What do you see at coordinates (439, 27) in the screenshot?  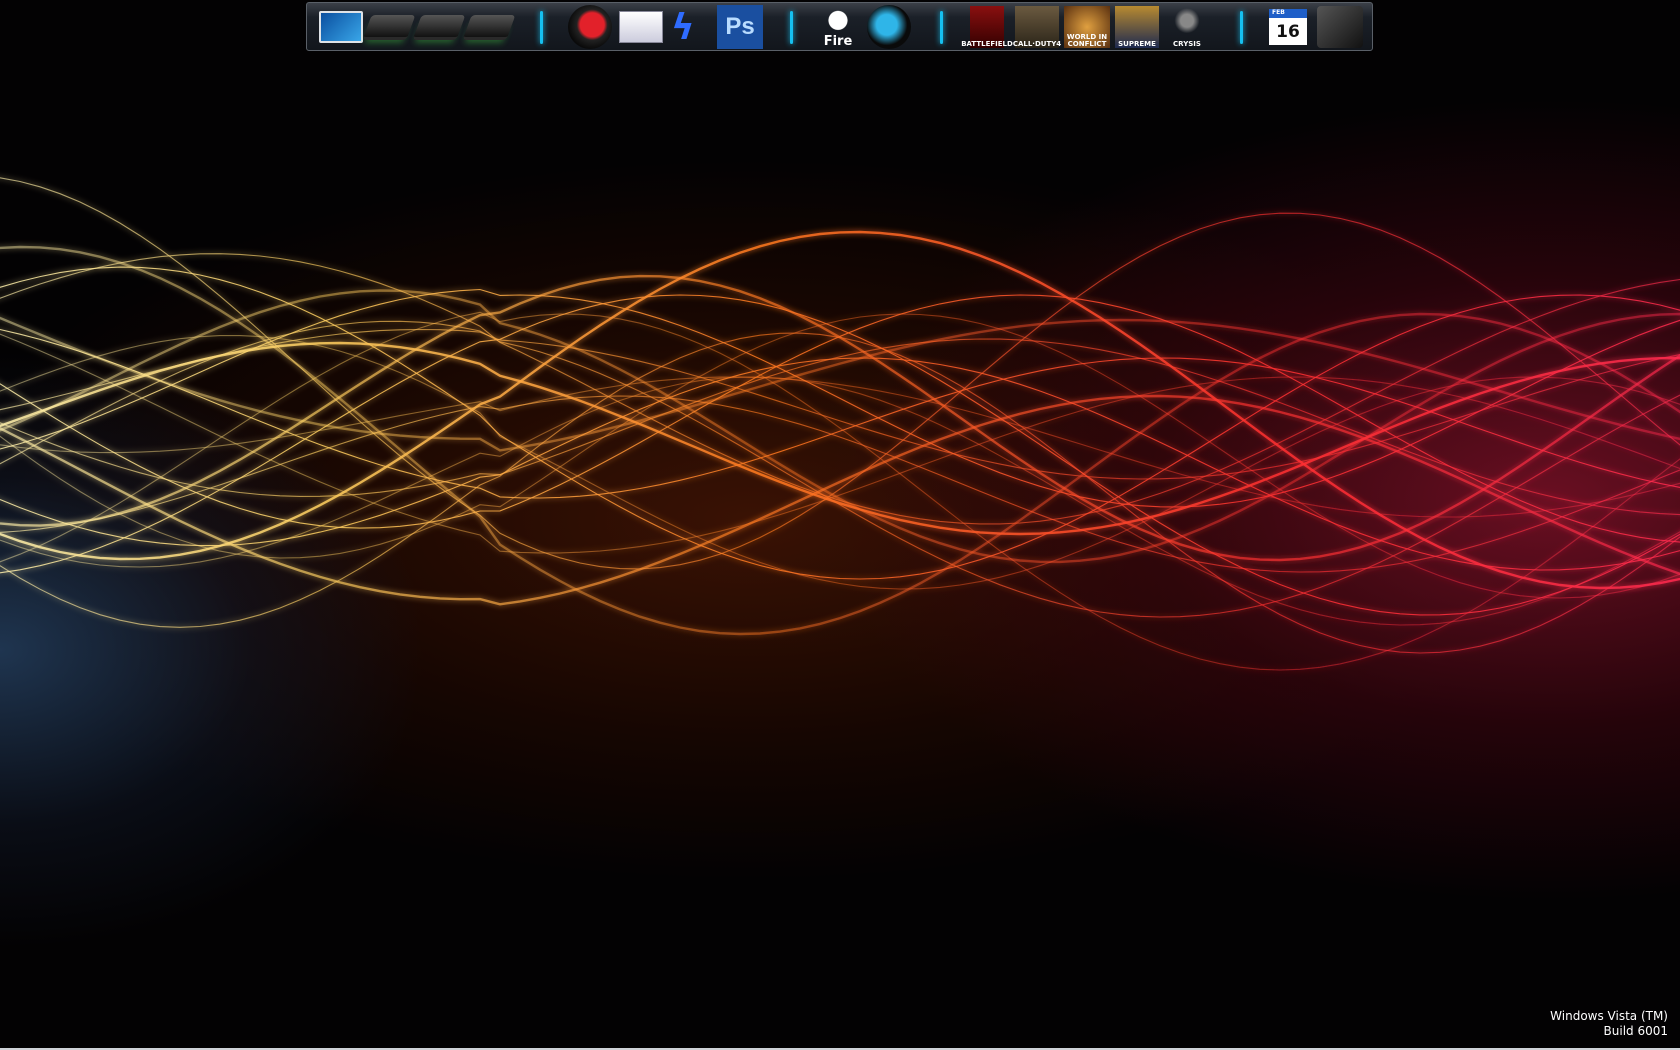 I see `drive-d-icon` at bounding box center [439, 27].